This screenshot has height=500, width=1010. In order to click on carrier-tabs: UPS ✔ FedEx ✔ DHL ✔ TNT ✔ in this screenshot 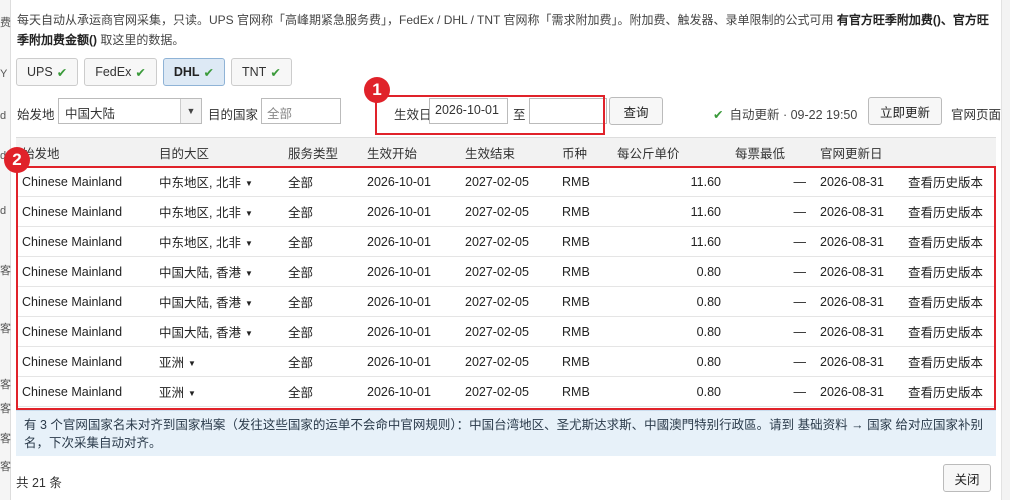, I will do `click(154, 72)`.